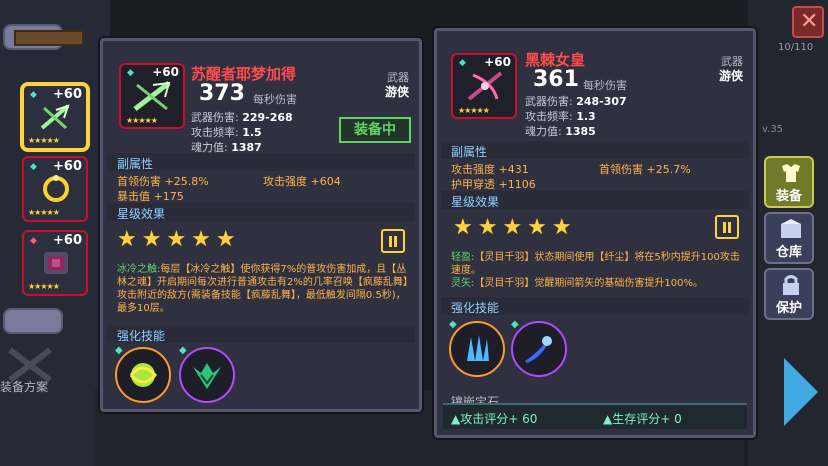  What do you see at coordinates (463, 257) in the screenshot?
I see `effect-key: 轻盈:` at bounding box center [463, 257].